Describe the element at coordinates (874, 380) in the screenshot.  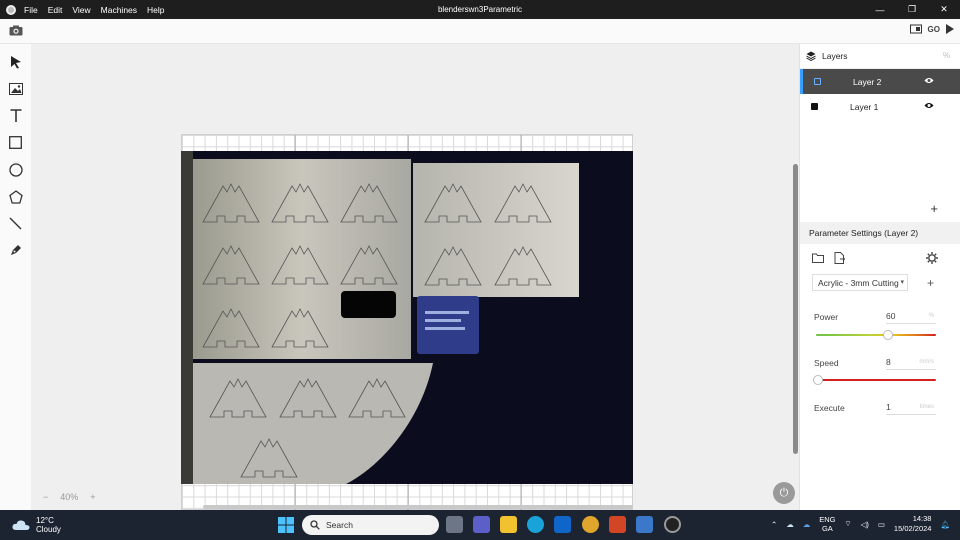
I see `speed-slider` at that location.